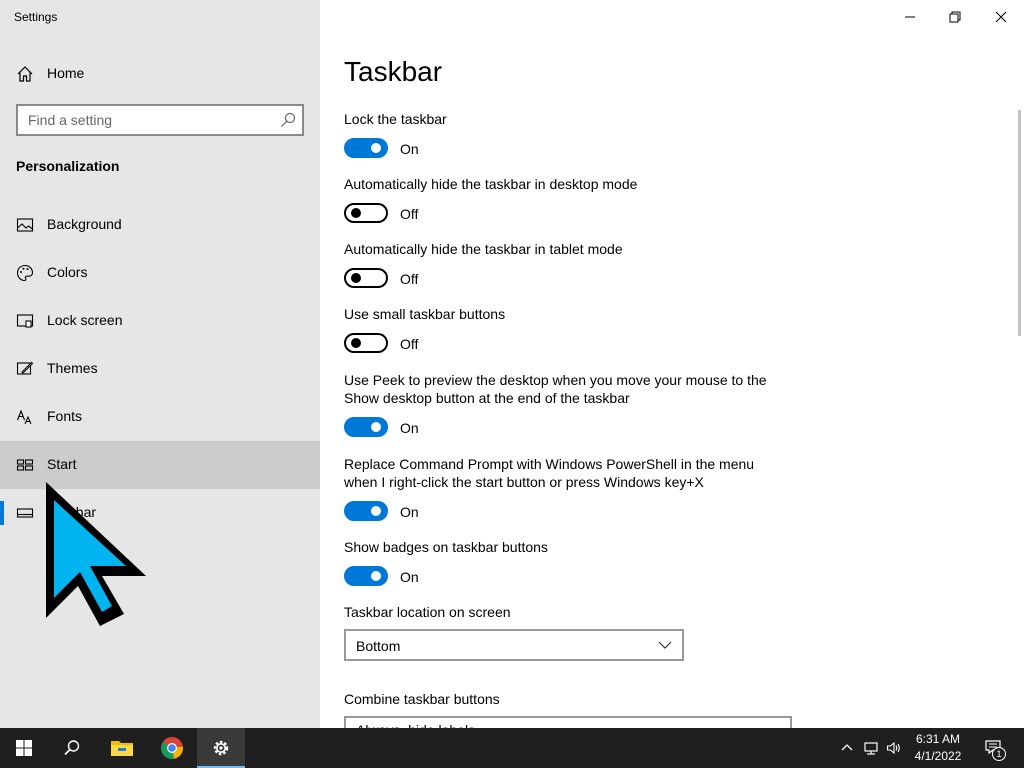 The image size is (1024, 768). I want to click on toggle-small-buttons, so click(366, 343).